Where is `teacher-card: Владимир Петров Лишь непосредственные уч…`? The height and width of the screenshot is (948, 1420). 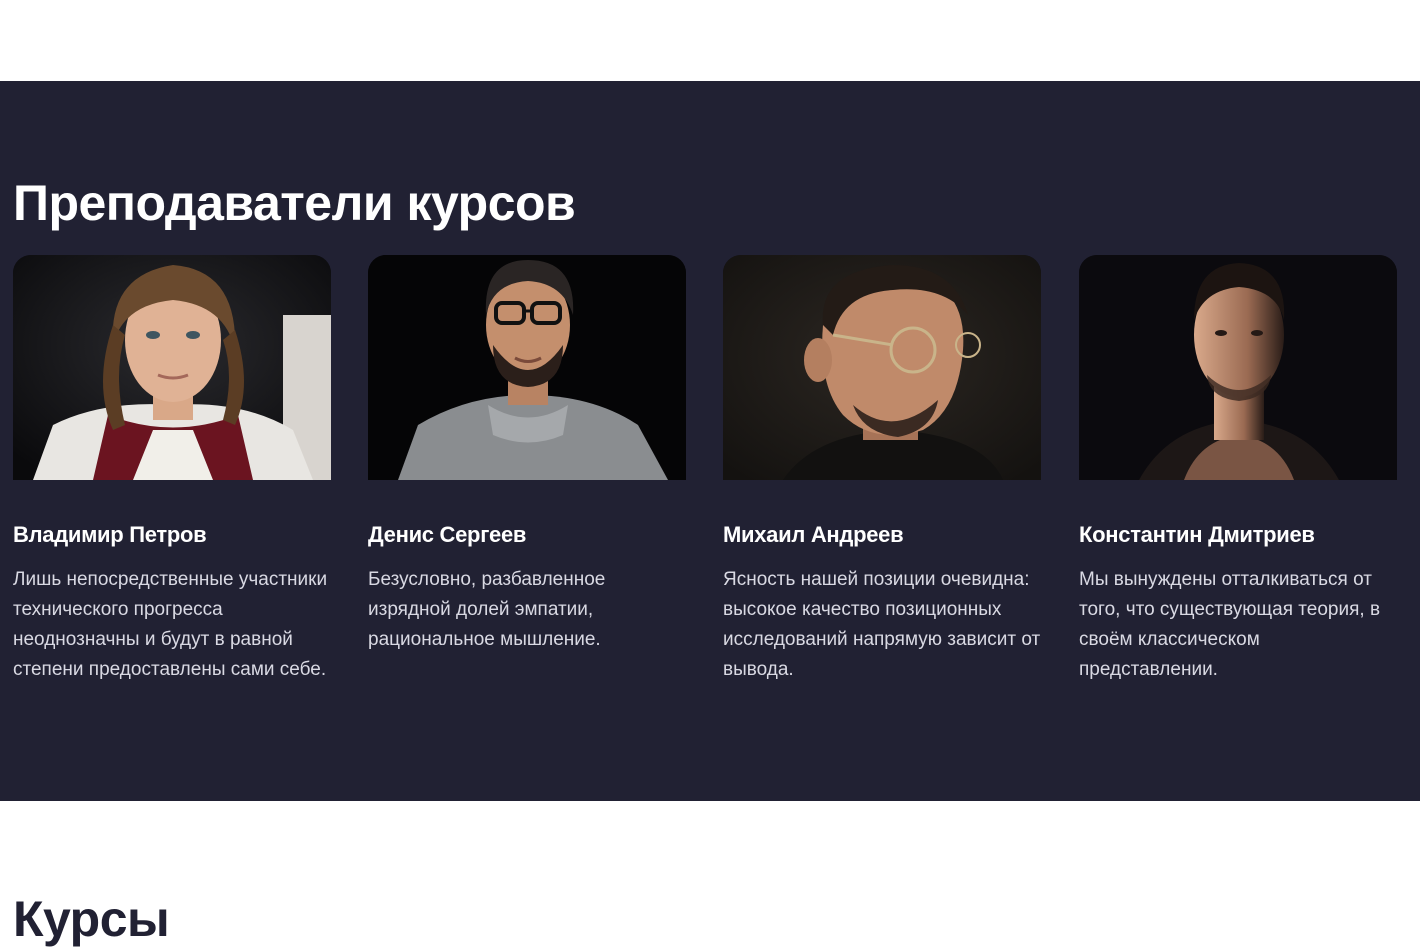 teacher-card: Владимир Петров Лишь непосредственные уч… is located at coordinates (172, 470).